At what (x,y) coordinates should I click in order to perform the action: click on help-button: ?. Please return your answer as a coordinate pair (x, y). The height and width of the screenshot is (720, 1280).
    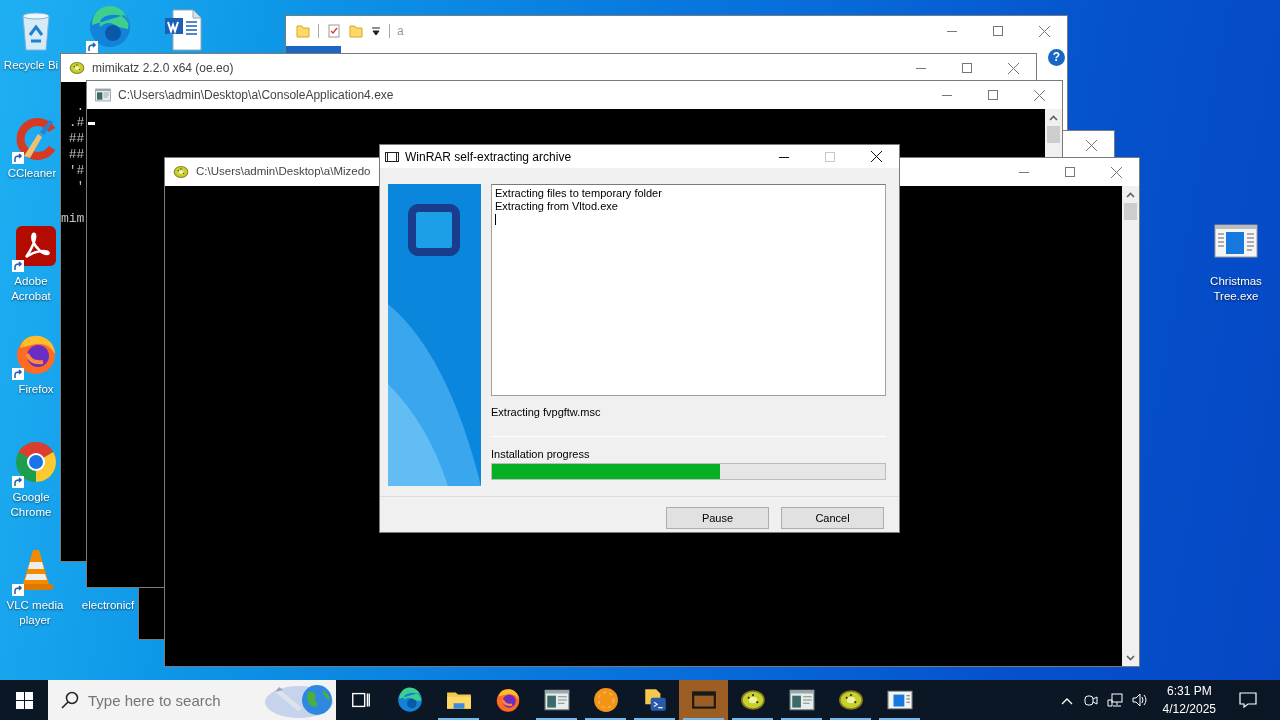
    Looking at the image, I should click on (1056, 57).